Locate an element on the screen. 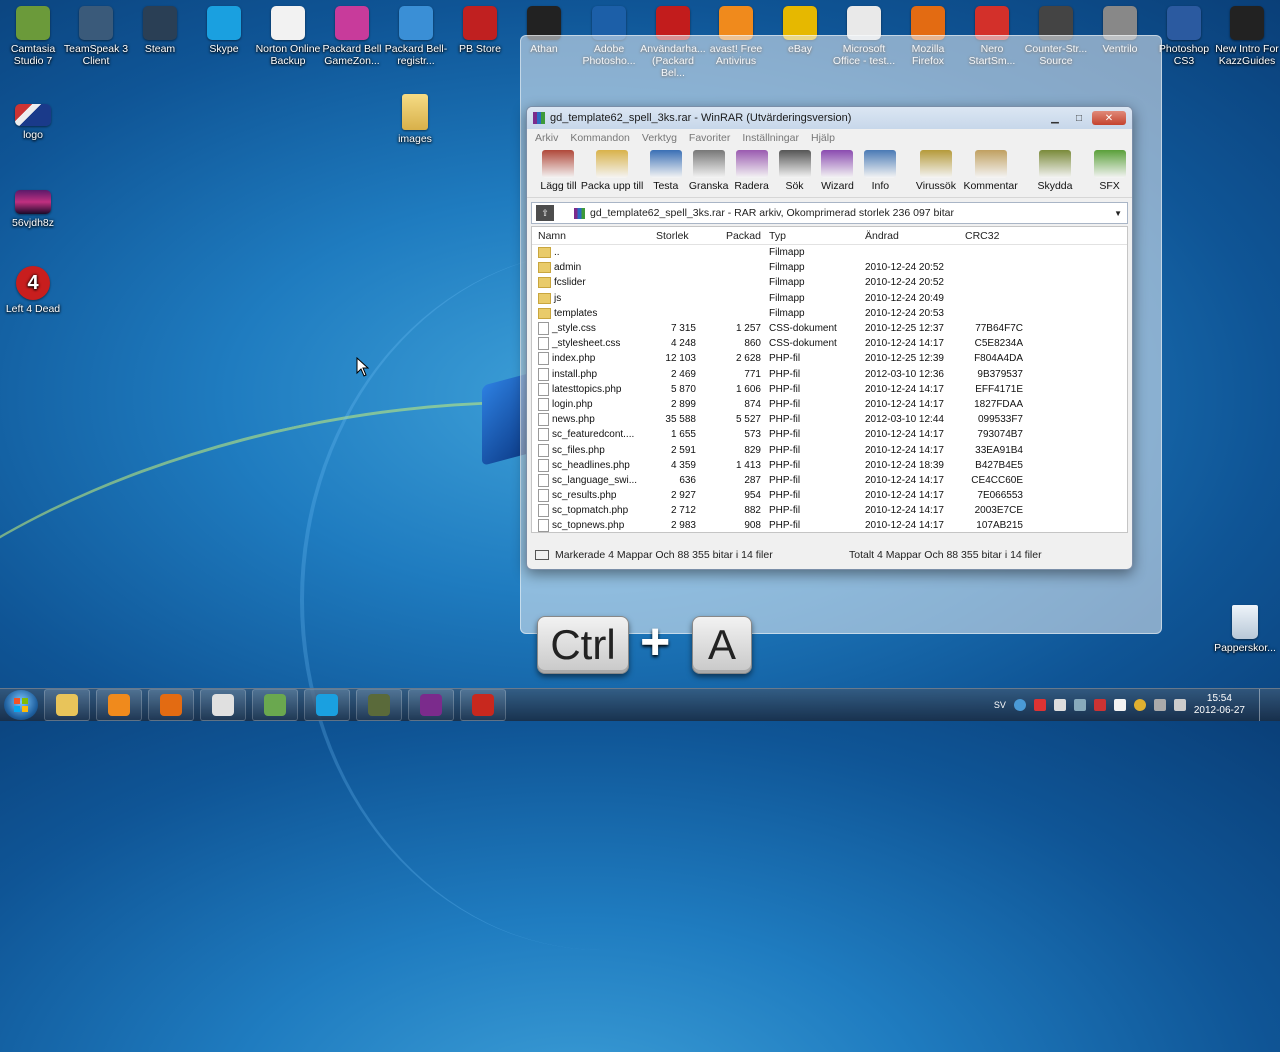  toolbar-button-1: Packa upp till is located at coordinates (612, 169).